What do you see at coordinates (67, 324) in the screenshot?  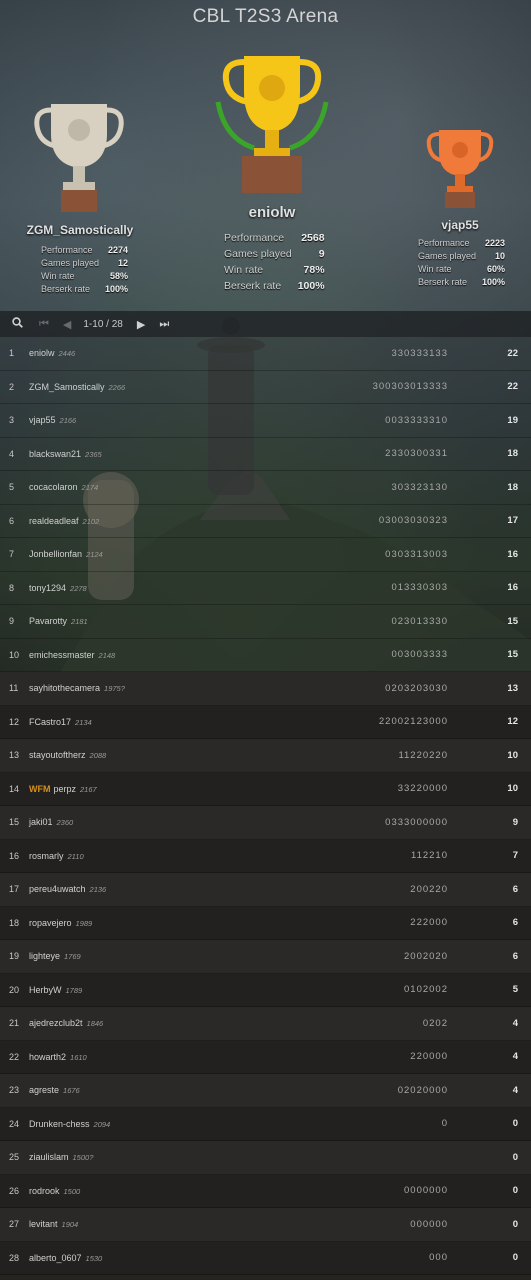 I see `prev-page-icon: ◀` at bounding box center [67, 324].